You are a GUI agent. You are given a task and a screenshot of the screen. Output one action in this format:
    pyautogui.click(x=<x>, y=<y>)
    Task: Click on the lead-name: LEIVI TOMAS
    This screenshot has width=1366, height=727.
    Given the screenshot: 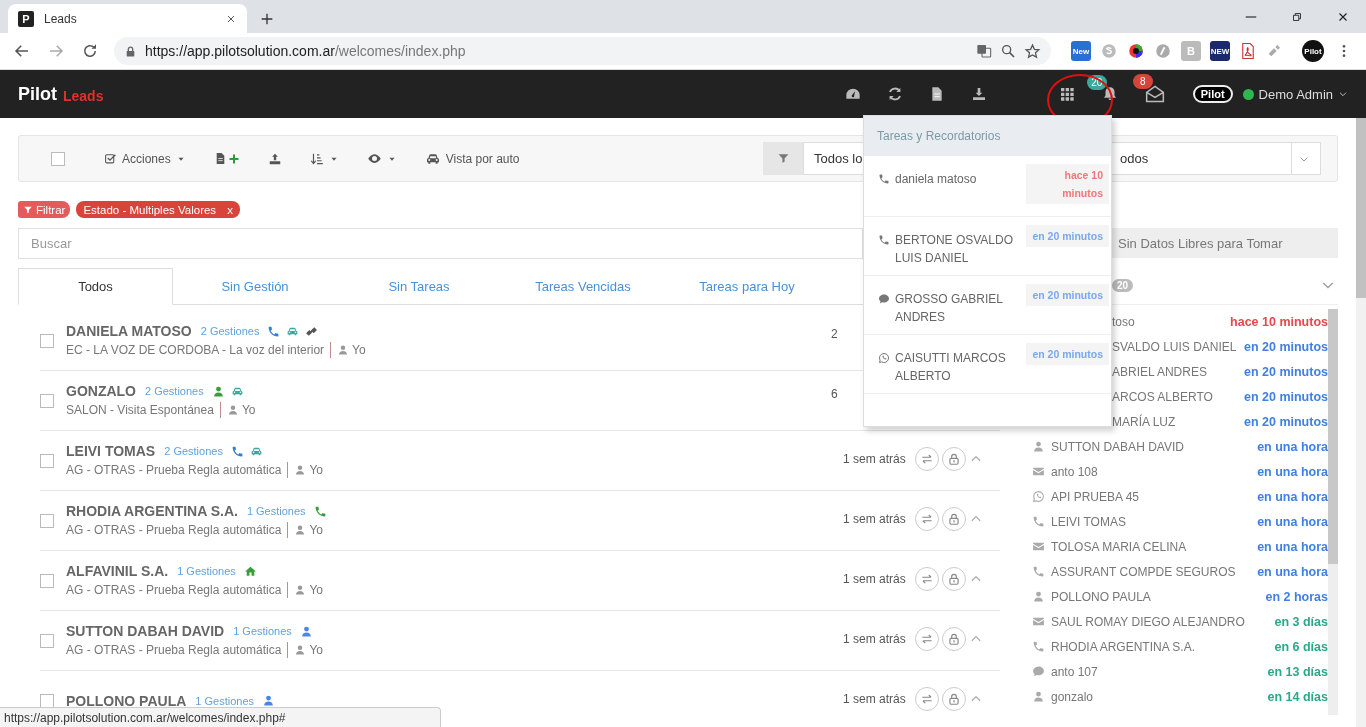 What is the action you would take?
    pyautogui.click(x=111, y=451)
    